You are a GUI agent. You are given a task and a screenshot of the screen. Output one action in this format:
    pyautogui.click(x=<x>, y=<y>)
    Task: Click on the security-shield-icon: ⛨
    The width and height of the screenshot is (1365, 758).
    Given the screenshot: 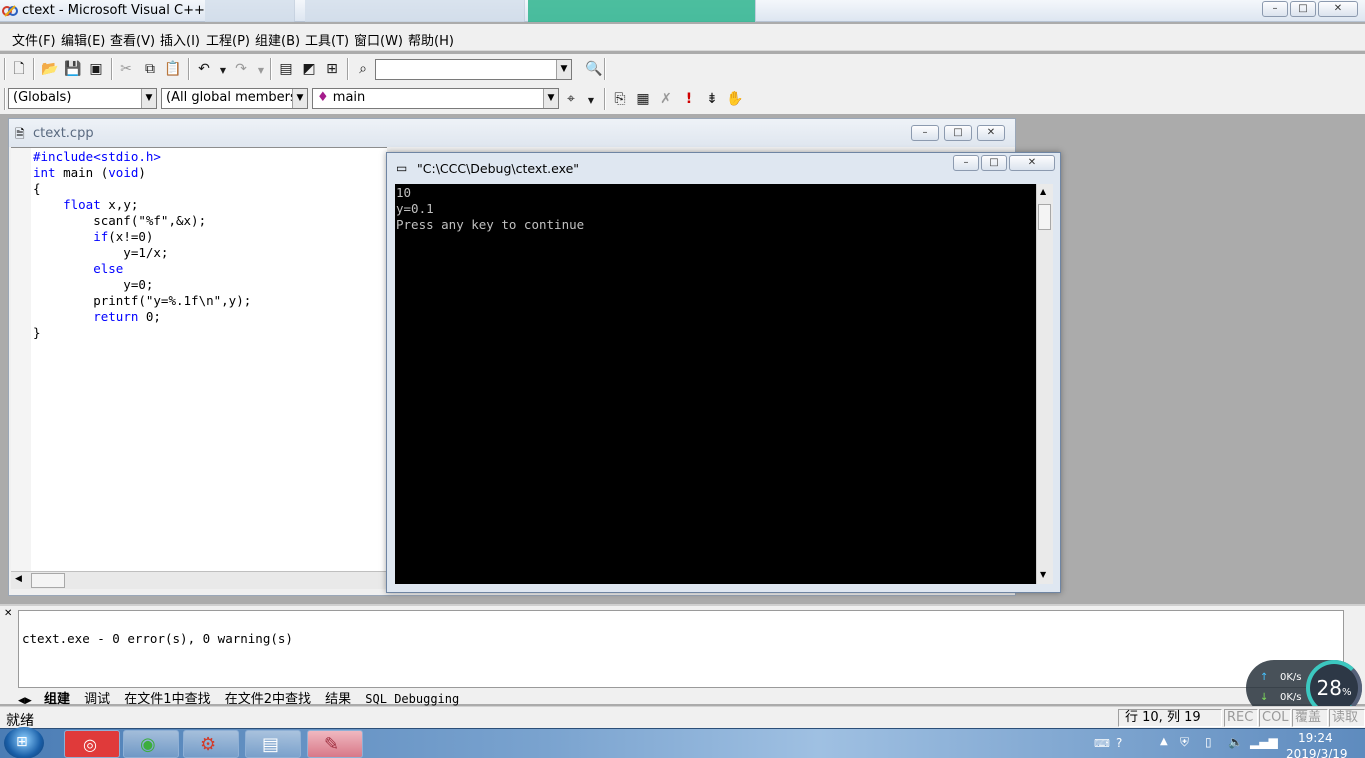 What is the action you would take?
    pyautogui.click(x=1184, y=742)
    